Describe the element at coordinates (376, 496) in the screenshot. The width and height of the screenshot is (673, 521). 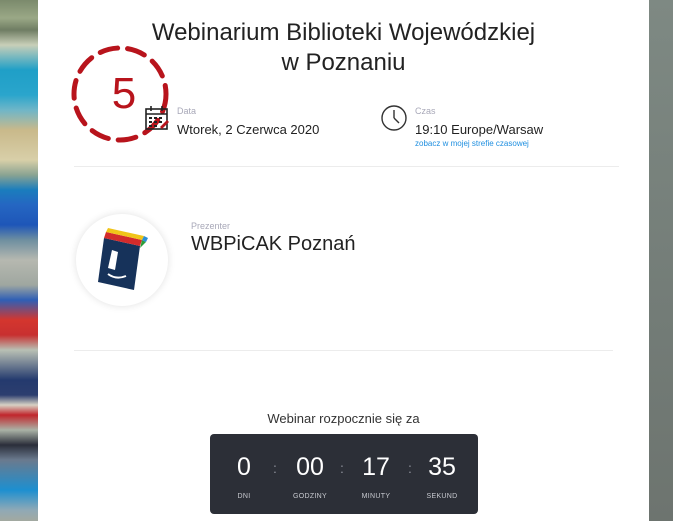
I see `countdown-minutes-label: MINUTY` at that location.